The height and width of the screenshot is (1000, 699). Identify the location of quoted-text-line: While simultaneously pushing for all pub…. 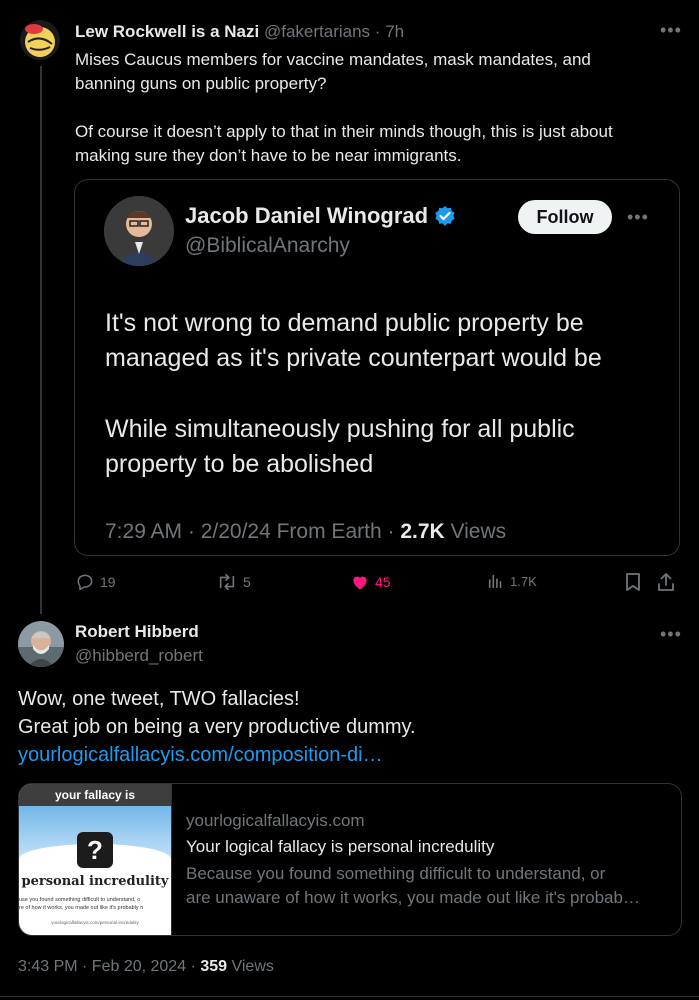
(340, 429).